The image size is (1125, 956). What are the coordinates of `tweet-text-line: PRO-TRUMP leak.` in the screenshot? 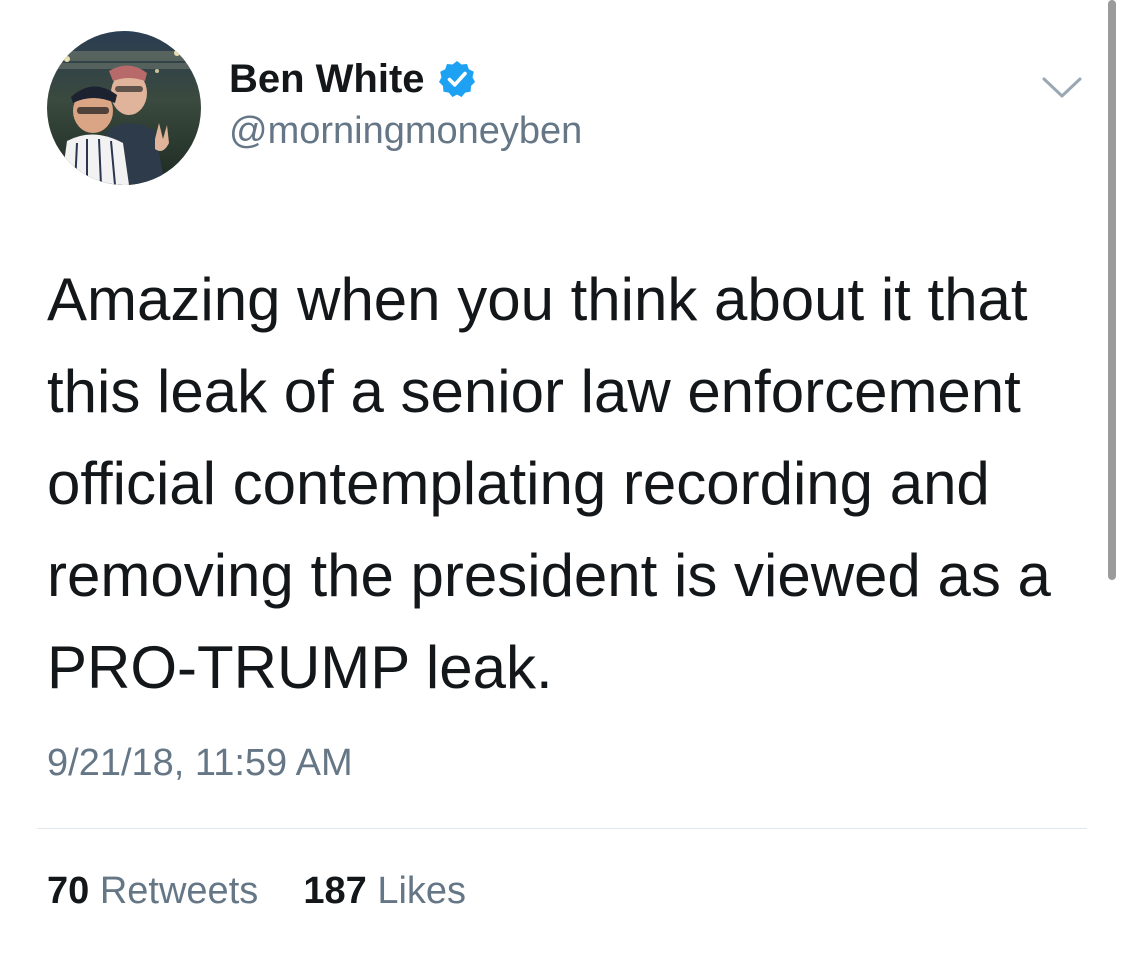 It's located at (300, 667).